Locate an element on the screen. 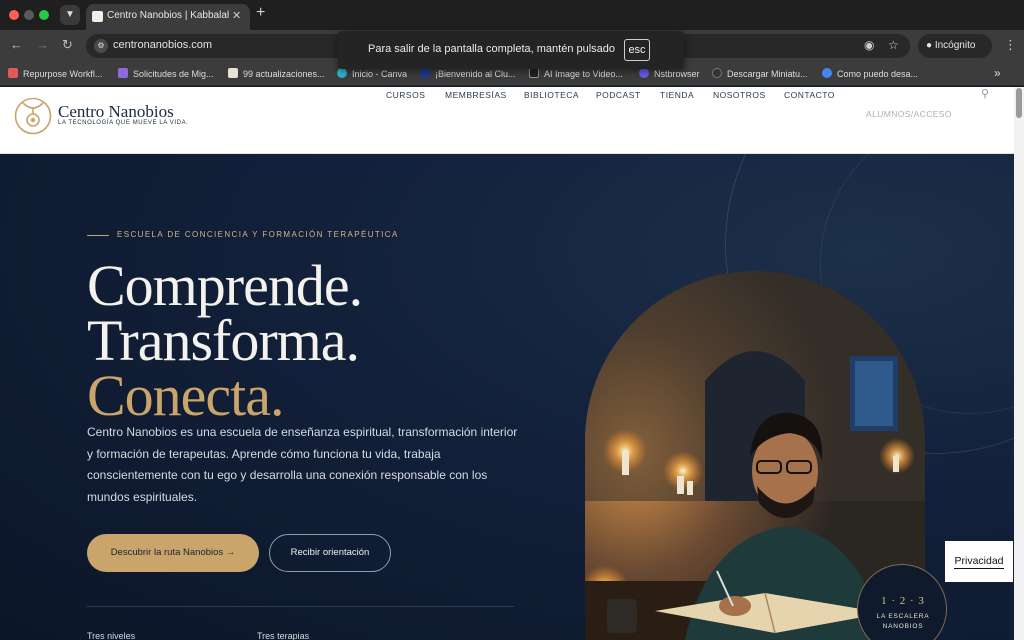 The width and height of the screenshot is (1024, 640). minimize-window-button is located at coordinates (29, 15).